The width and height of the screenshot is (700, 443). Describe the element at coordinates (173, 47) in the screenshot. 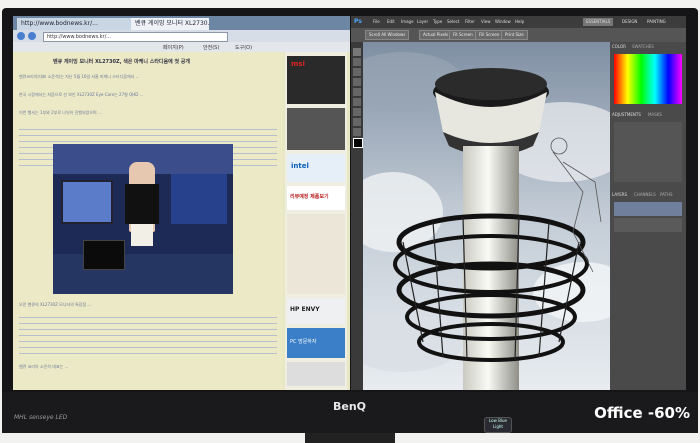

I see `favorites-item: 페이지(P)` at that location.